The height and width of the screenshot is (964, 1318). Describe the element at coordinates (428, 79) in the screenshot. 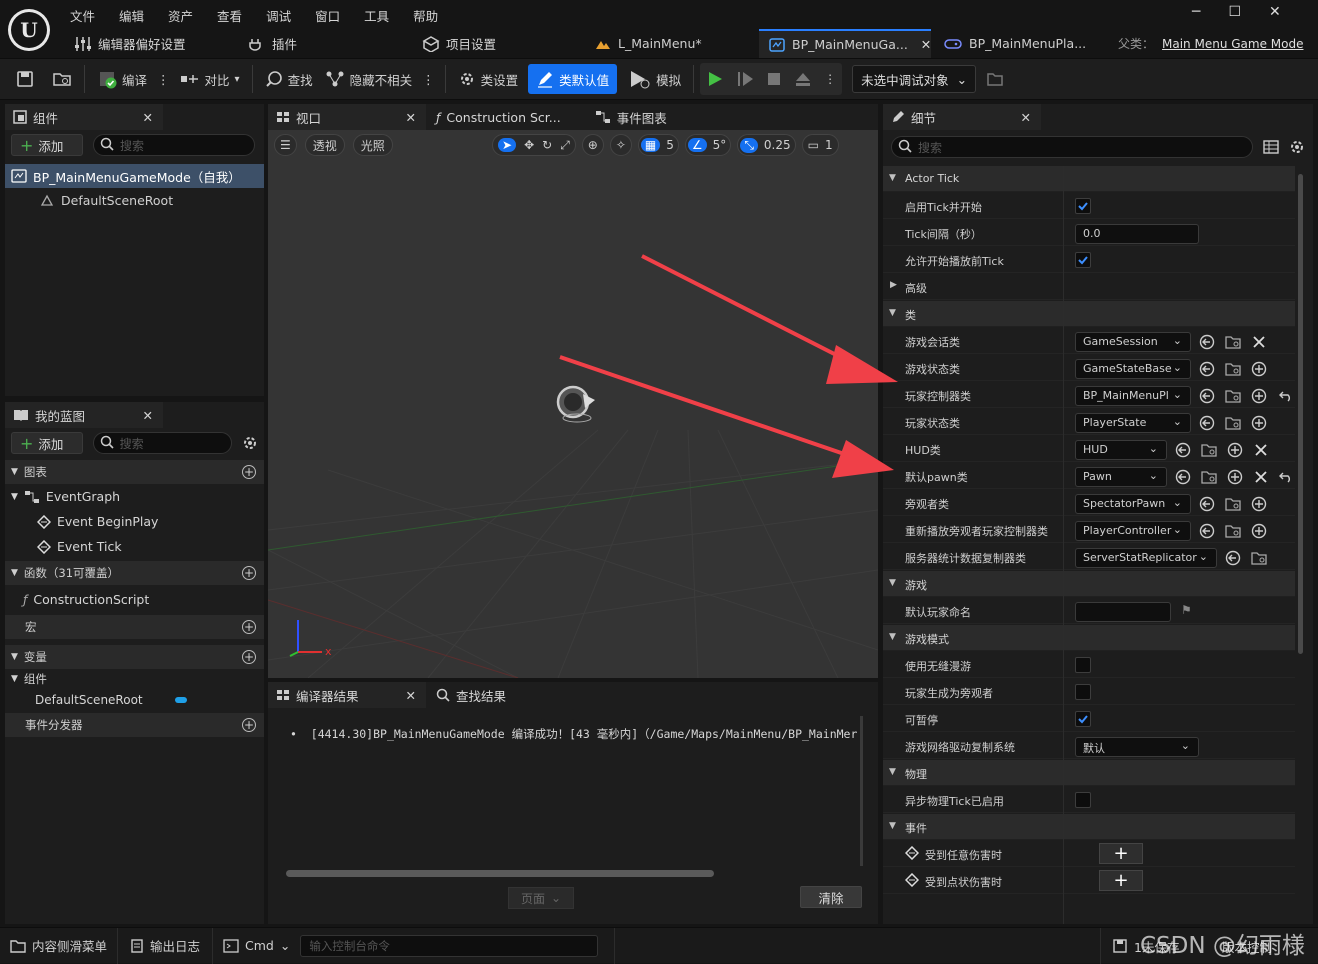

I see `more-options-button: ⋮` at that location.